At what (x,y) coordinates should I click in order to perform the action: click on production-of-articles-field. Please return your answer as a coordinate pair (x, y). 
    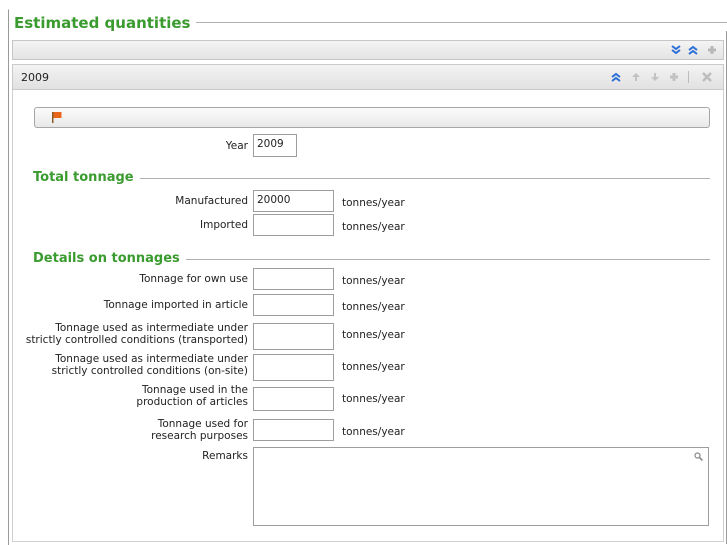
    Looking at the image, I should click on (293, 399).